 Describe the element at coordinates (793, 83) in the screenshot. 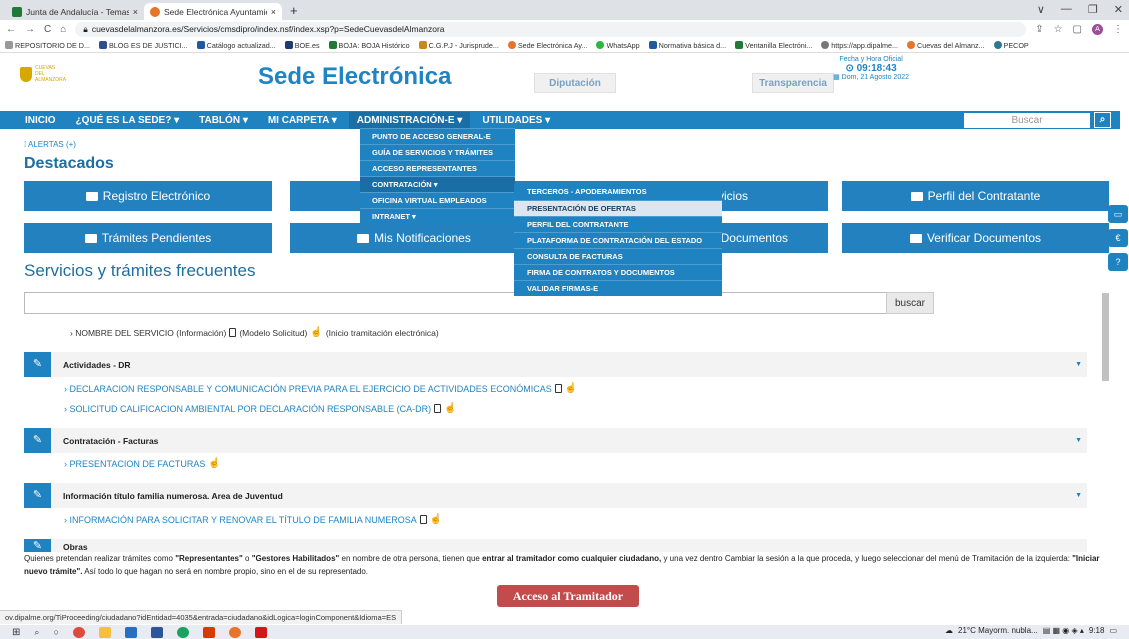

I see `transparencia-button: Transparencia` at that location.